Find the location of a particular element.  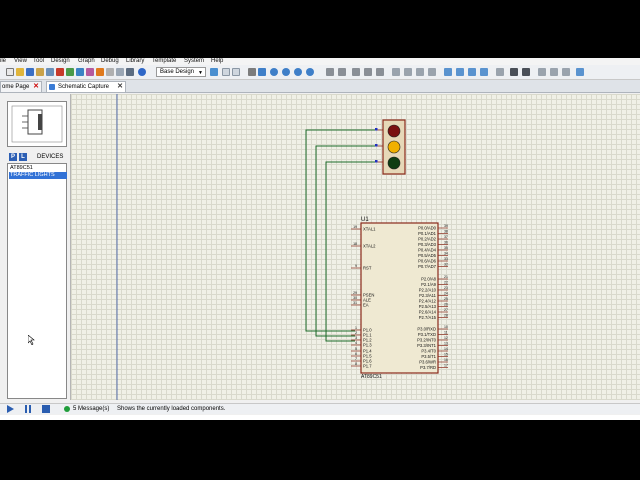

chip-pin-name: P2.5/A13 is located at coordinates (428, 306).